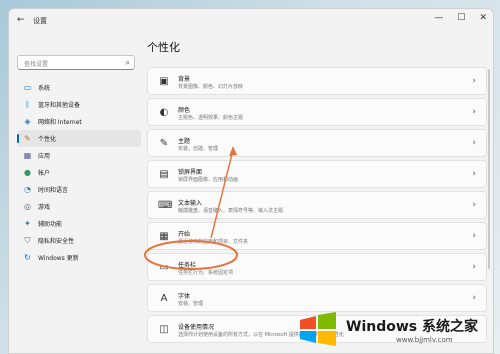  What do you see at coordinates (79, 206) in the screenshot?
I see `sidebar-item: ◎ 游戏` at bounding box center [79, 206].